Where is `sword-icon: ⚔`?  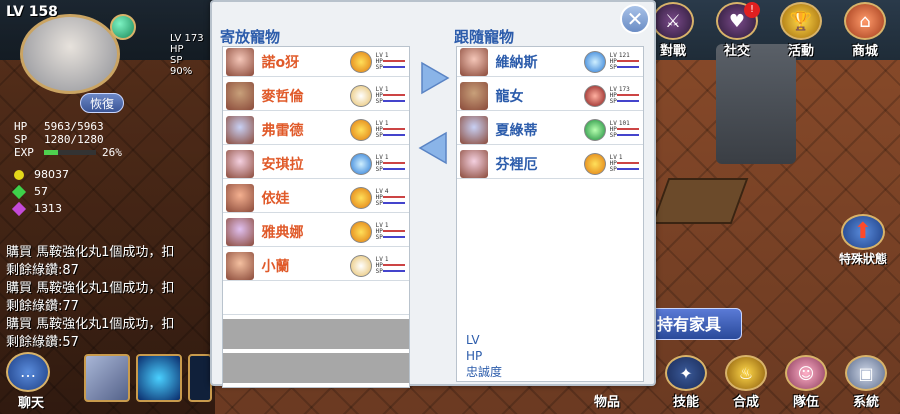 sword-icon: ⚔ is located at coordinates (673, 21).